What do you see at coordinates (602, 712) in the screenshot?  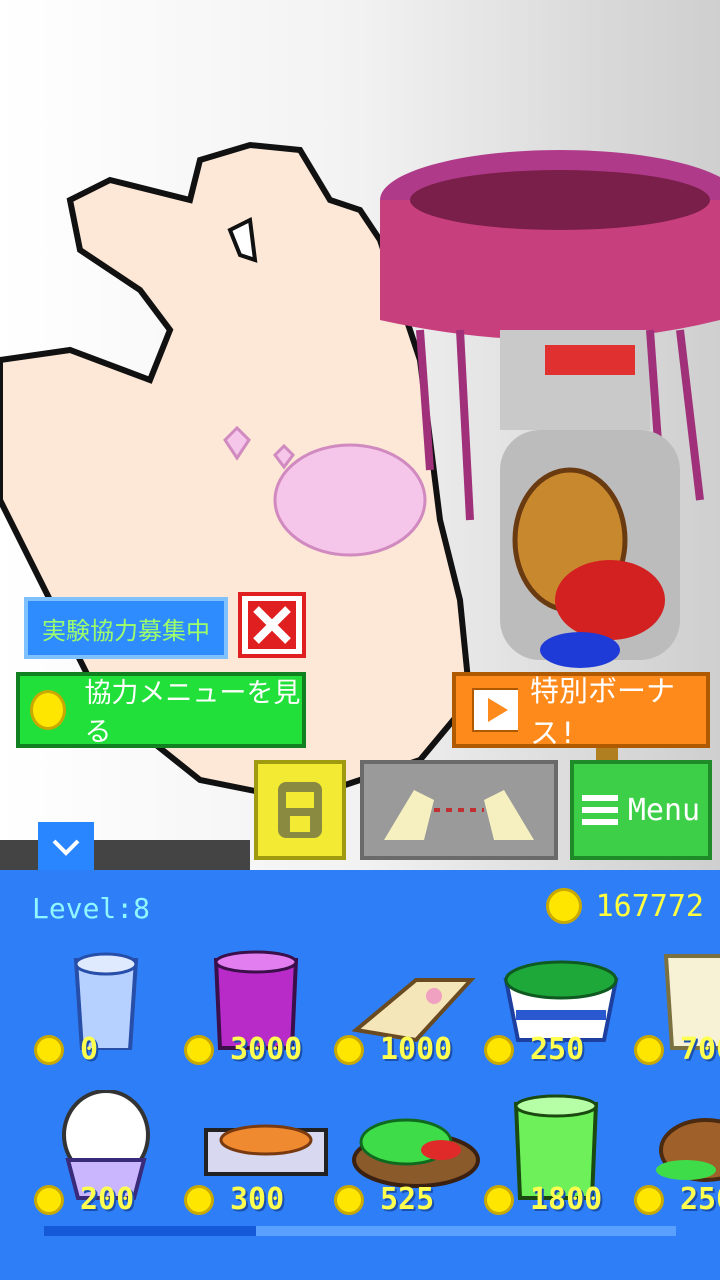 I see `special-bonus-label: 特別ボーナス!` at bounding box center [602, 712].